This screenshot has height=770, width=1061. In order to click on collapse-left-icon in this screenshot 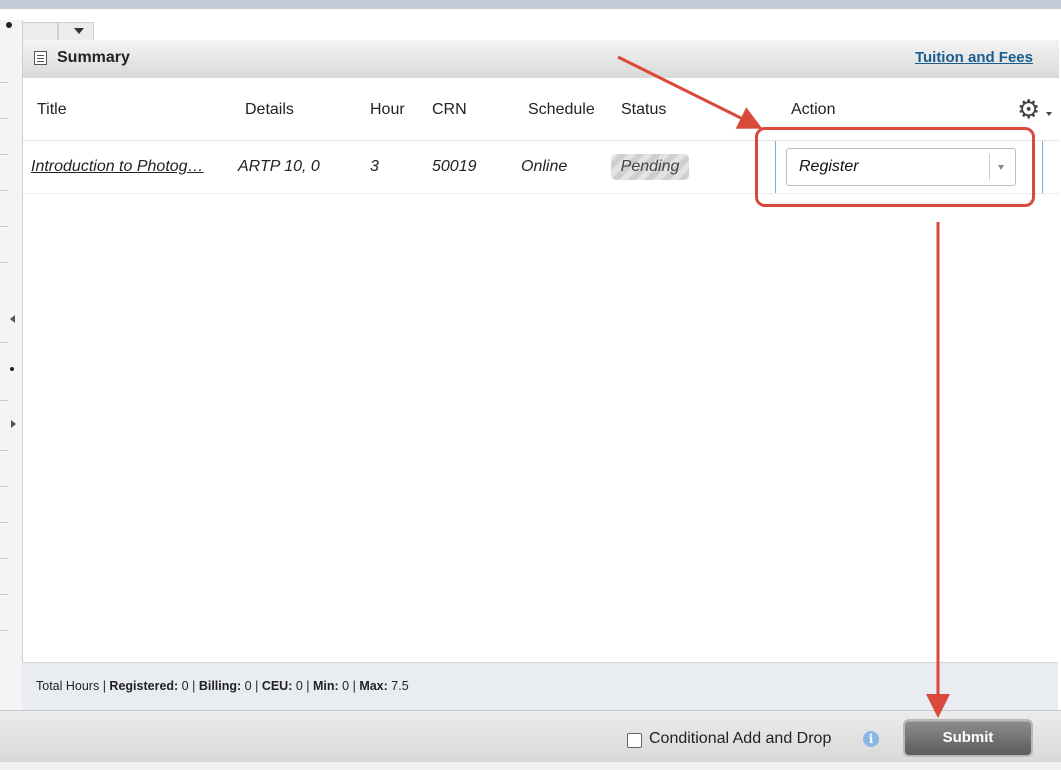, I will do `click(12, 319)`.